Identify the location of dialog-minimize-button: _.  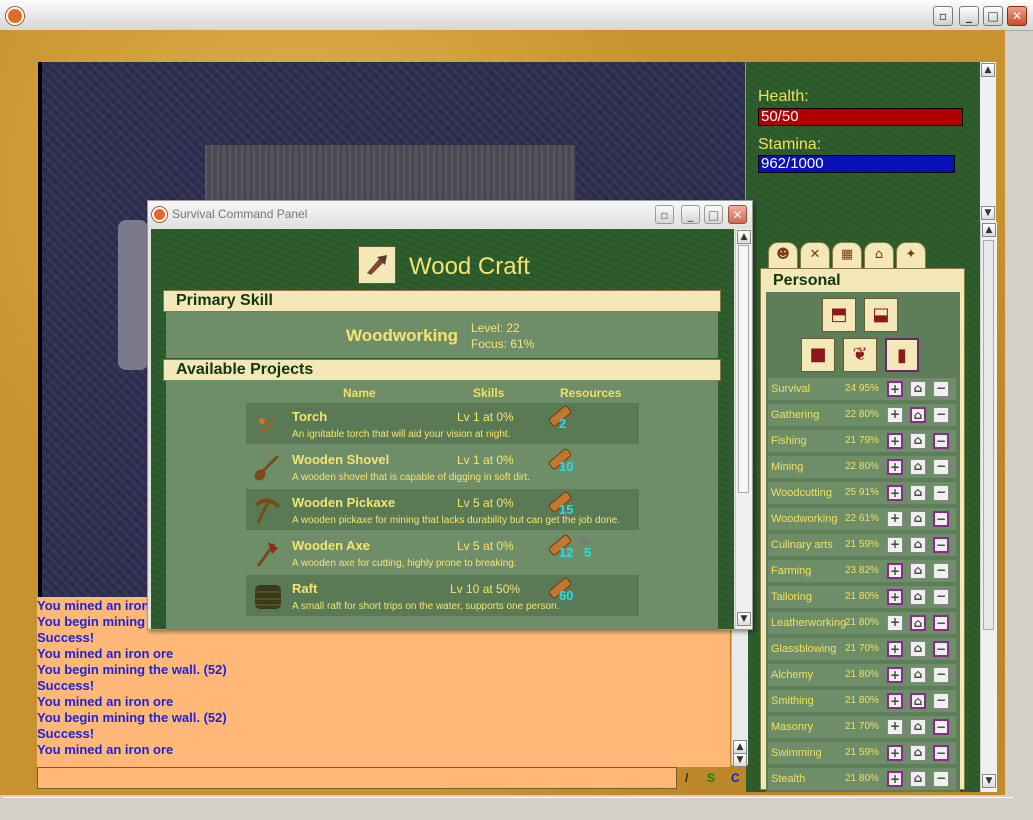
(690, 214).